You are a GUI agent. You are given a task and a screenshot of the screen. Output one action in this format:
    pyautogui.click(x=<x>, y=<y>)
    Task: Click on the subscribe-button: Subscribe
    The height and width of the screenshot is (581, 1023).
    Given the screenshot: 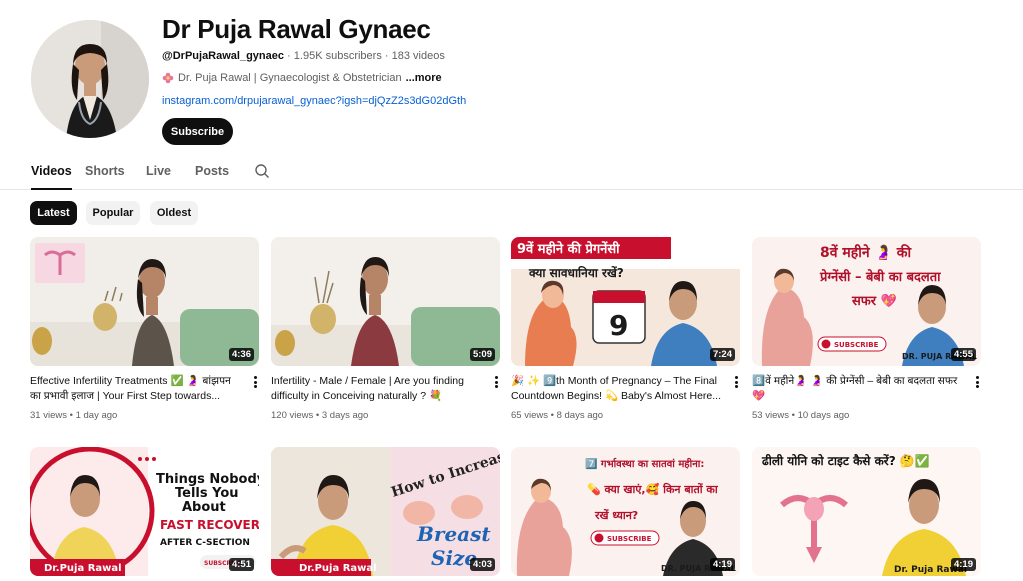 What is the action you would take?
    pyautogui.click(x=197, y=131)
    